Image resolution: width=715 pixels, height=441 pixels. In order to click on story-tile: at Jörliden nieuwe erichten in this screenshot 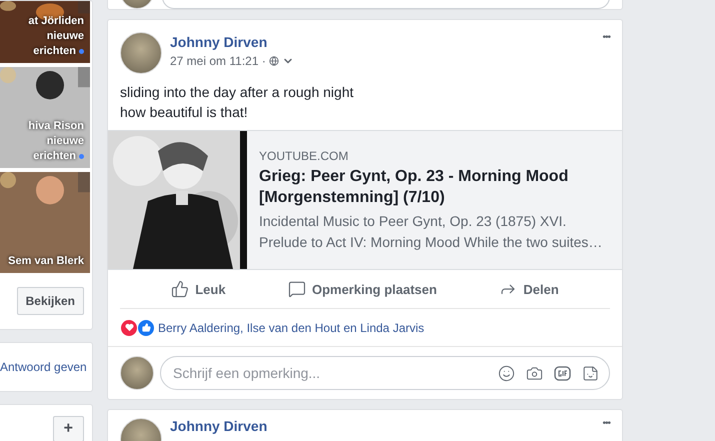, I will do `click(45, 32)`.